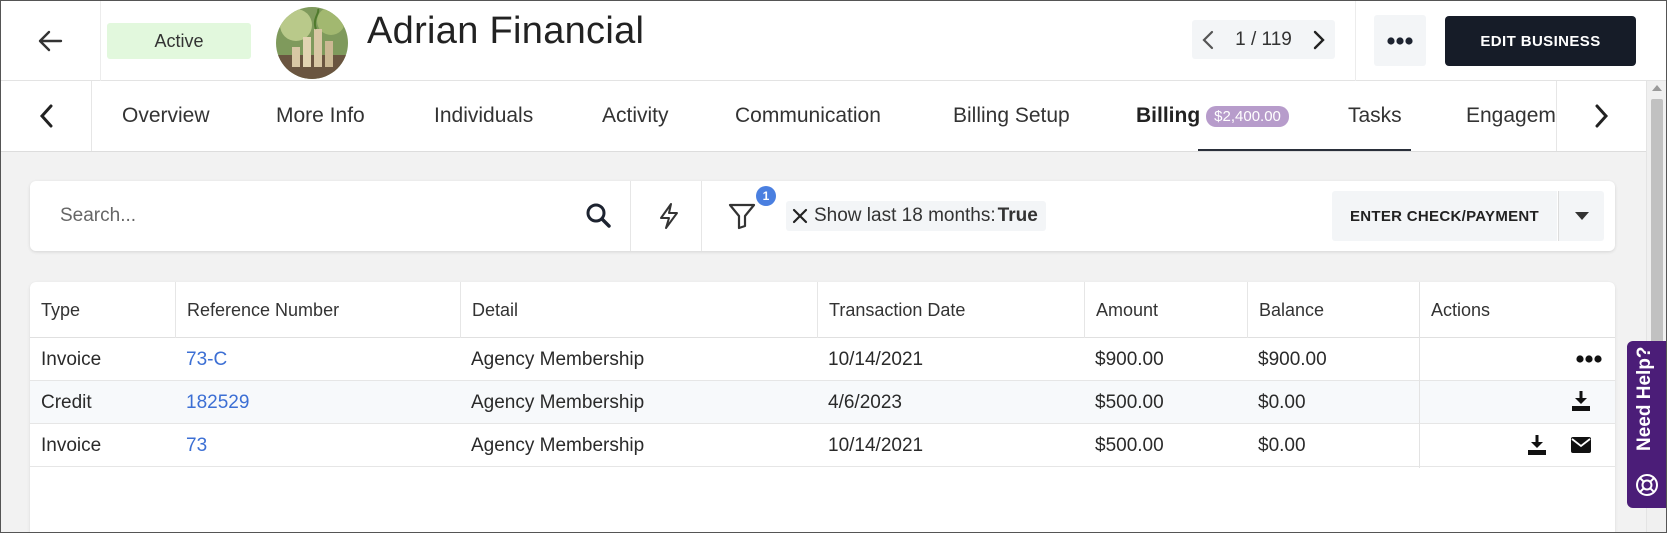 The height and width of the screenshot is (533, 1667). I want to click on more-options-button, so click(1400, 40).